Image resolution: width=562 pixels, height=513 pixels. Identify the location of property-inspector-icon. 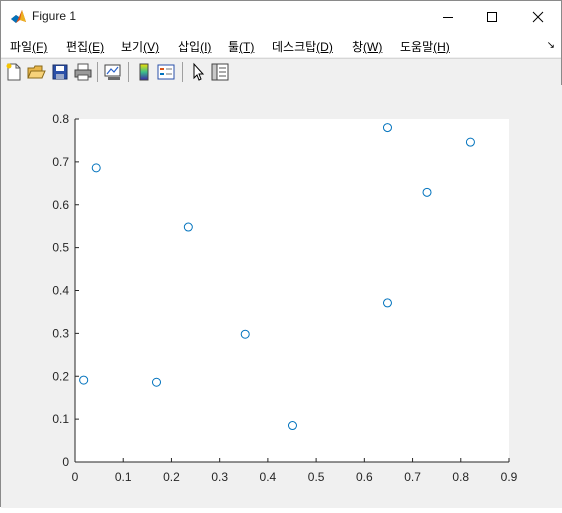
(220, 72).